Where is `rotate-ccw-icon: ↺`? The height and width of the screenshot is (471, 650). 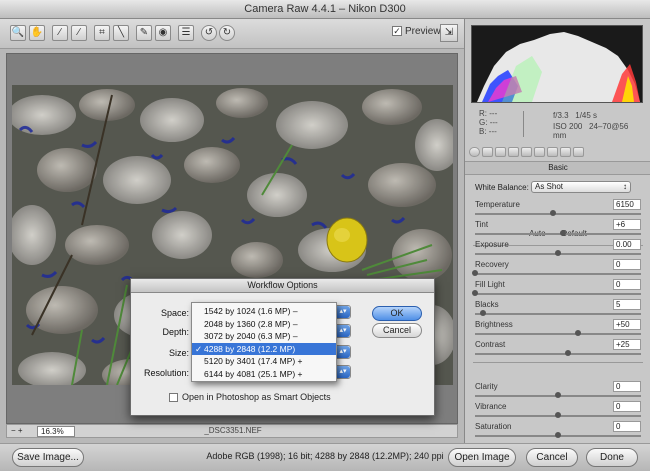
rotate-ccw-icon: ↺ is located at coordinates (209, 33).